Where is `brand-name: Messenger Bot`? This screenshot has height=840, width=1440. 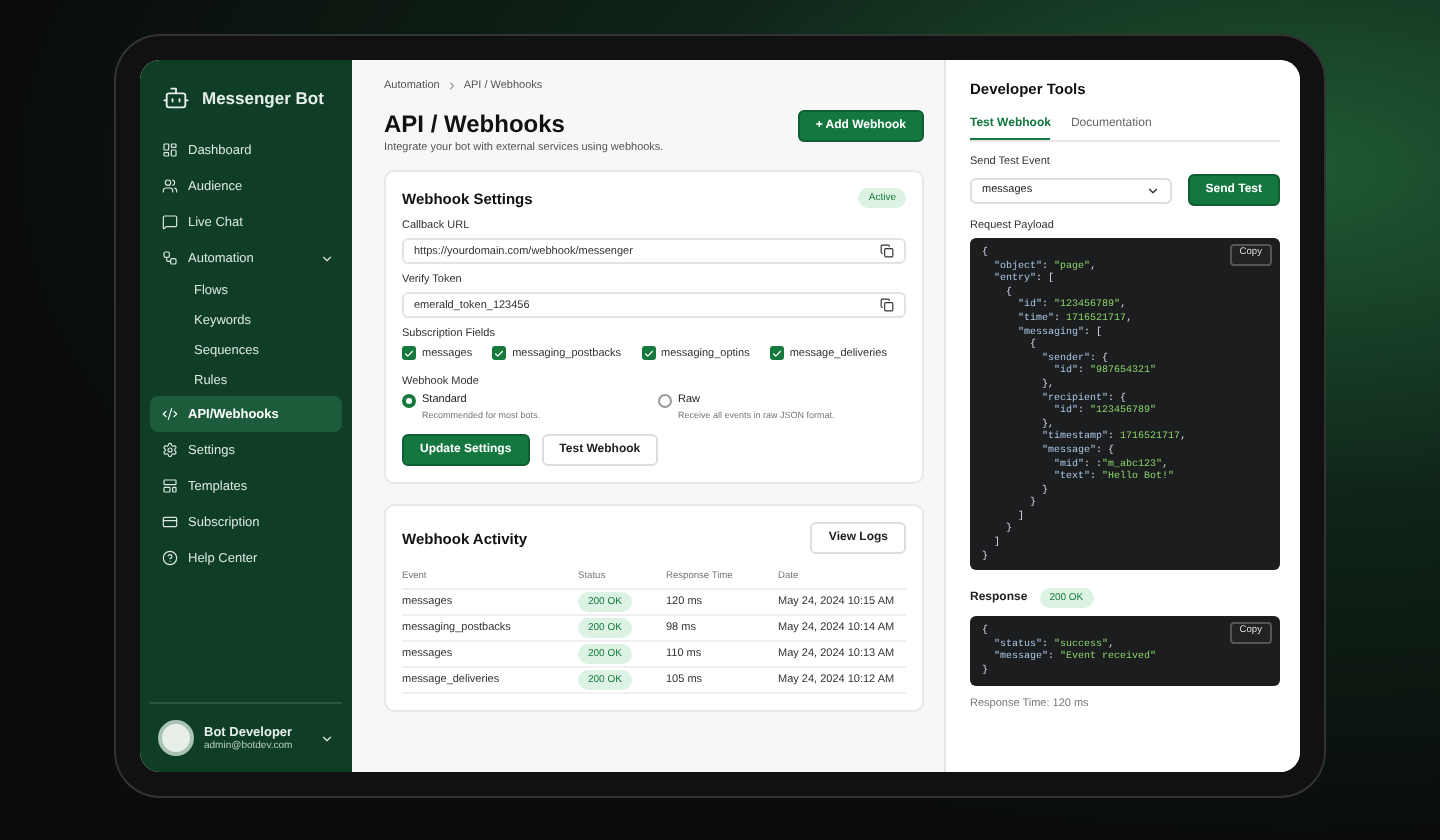 brand-name: Messenger Bot is located at coordinates (263, 98).